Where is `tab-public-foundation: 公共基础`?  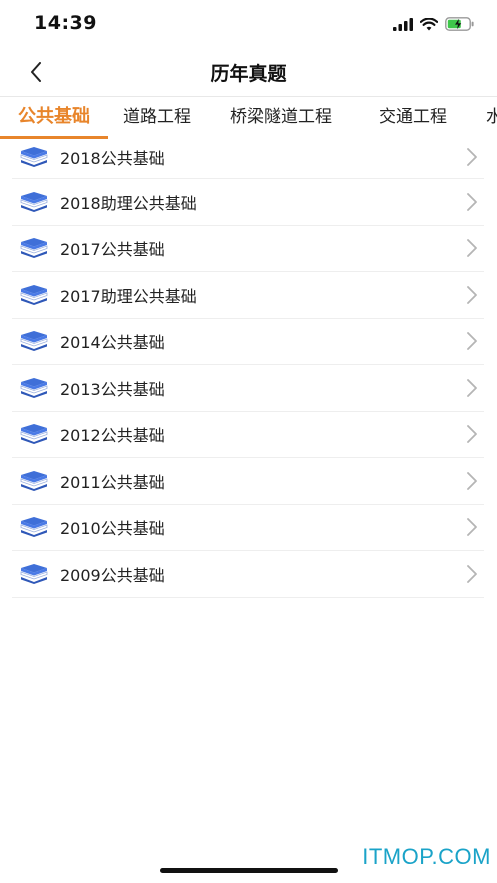
tab-public-foundation: 公共基础 is located at coordinates (54, 118).